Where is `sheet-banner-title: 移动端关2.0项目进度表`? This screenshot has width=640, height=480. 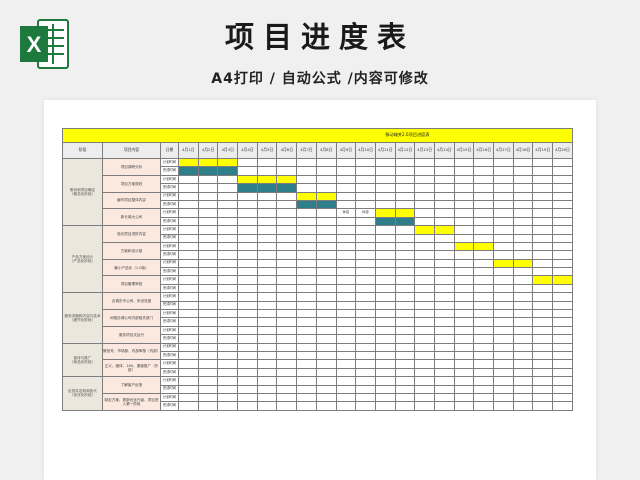
sheet-banner-title: 移动端关2.0项目进度表 is located at coordinates (407, 135).